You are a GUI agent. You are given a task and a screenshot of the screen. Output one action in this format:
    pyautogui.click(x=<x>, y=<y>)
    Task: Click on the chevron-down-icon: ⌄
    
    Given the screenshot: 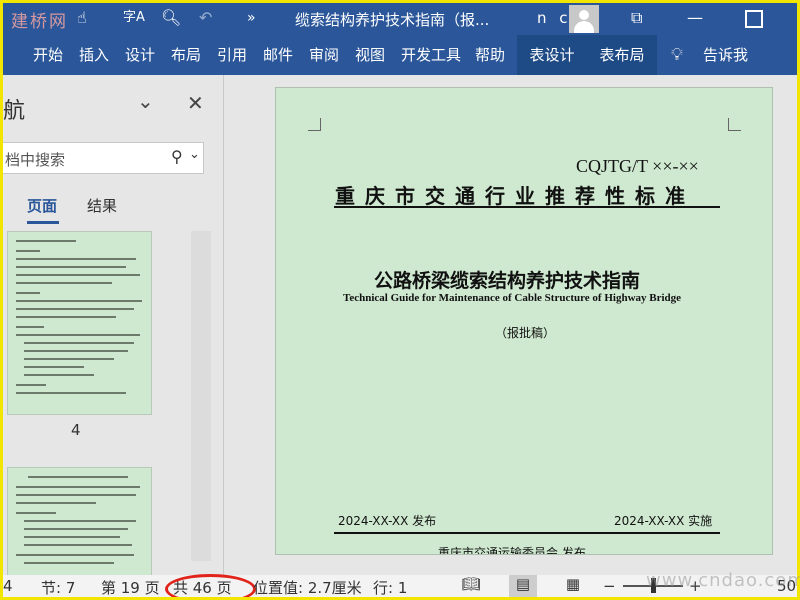 What is the action you would take?
    pyautogui.click(x=145, y=101)
    